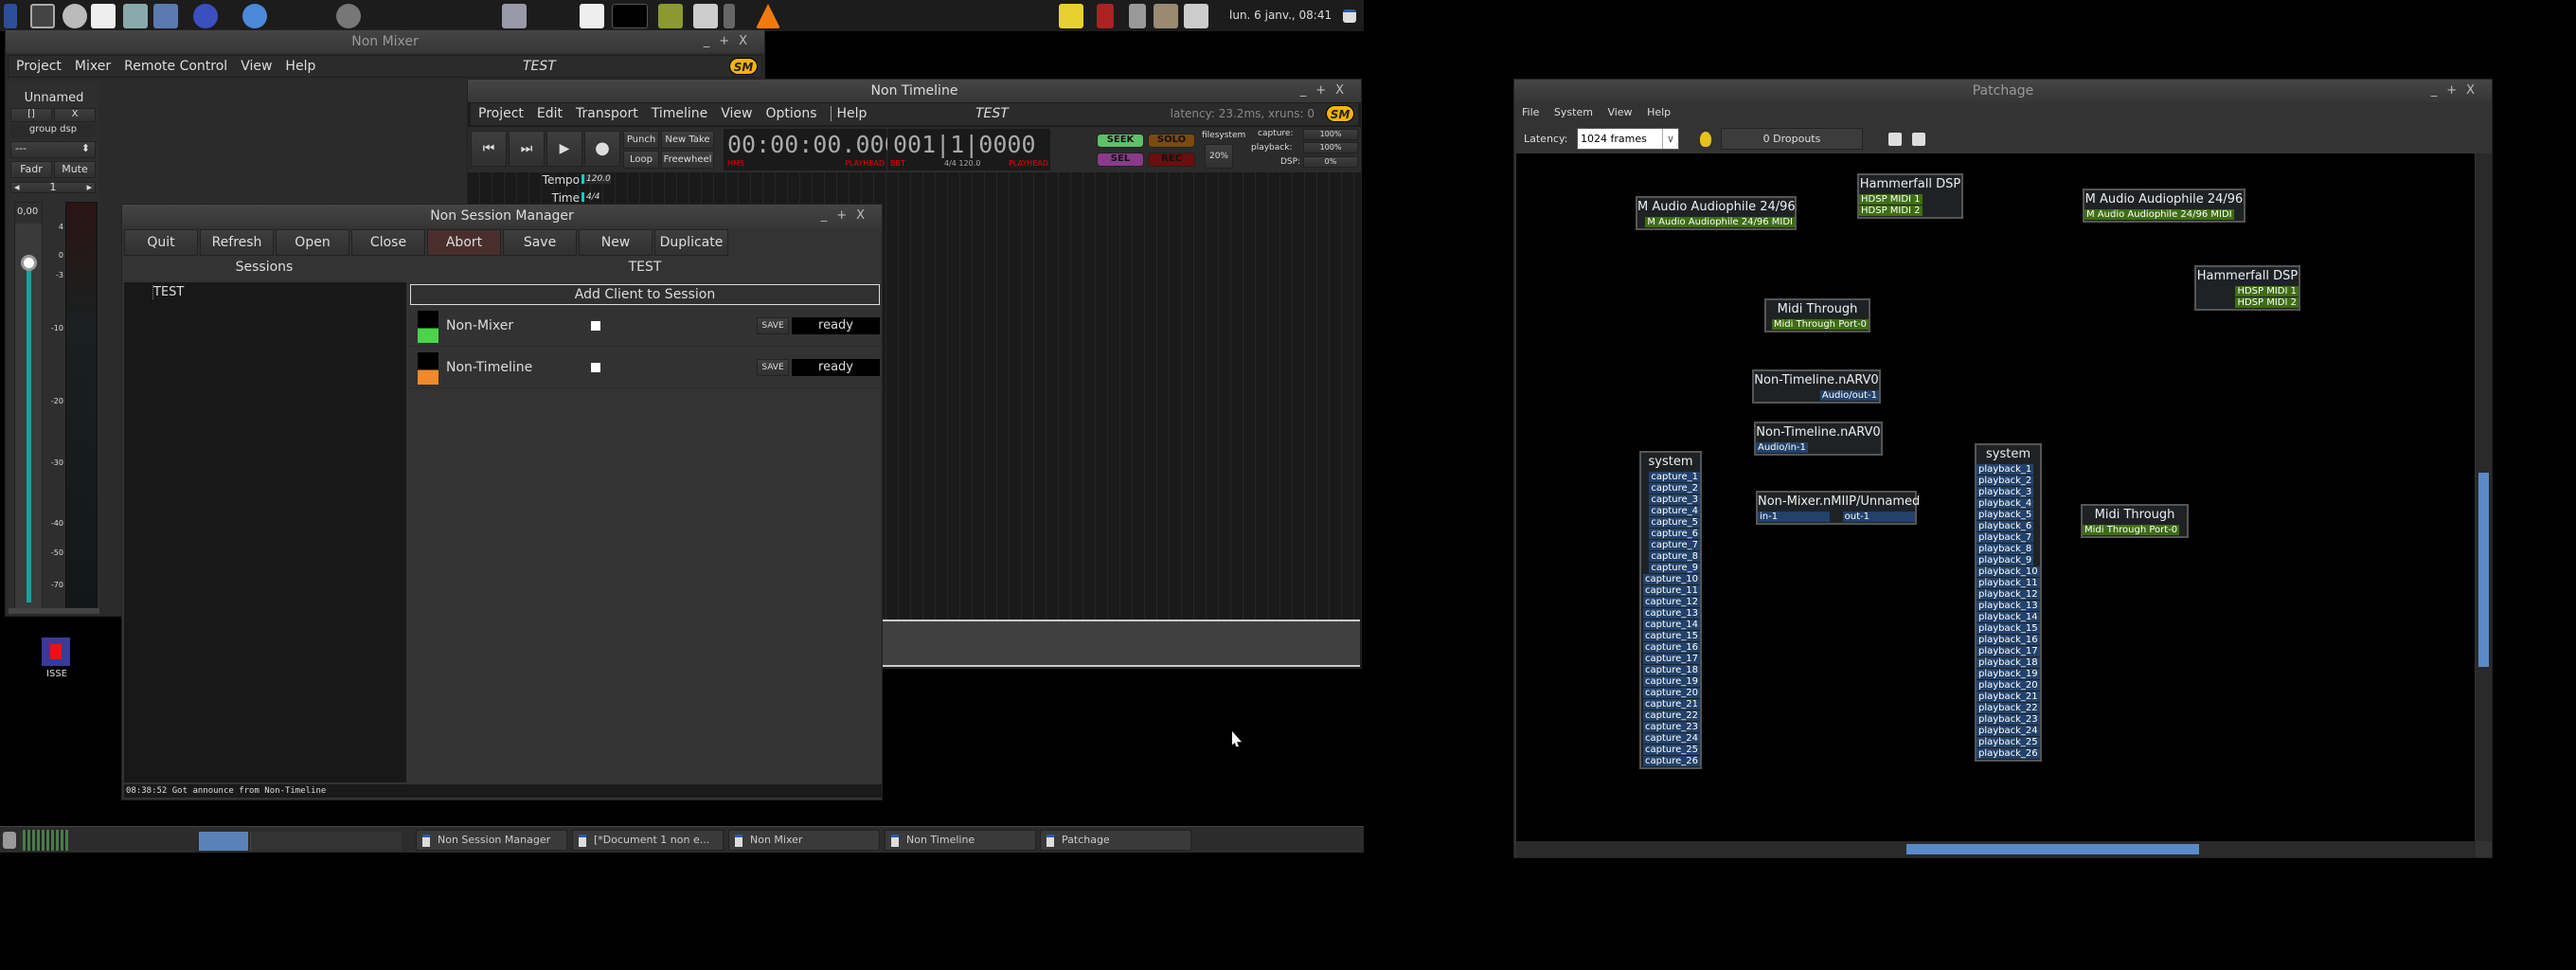 The image size is (2576, 970). Describe the element at coordinates (1671, 625) in the screenshot. I see `port: capture_14` at that location.